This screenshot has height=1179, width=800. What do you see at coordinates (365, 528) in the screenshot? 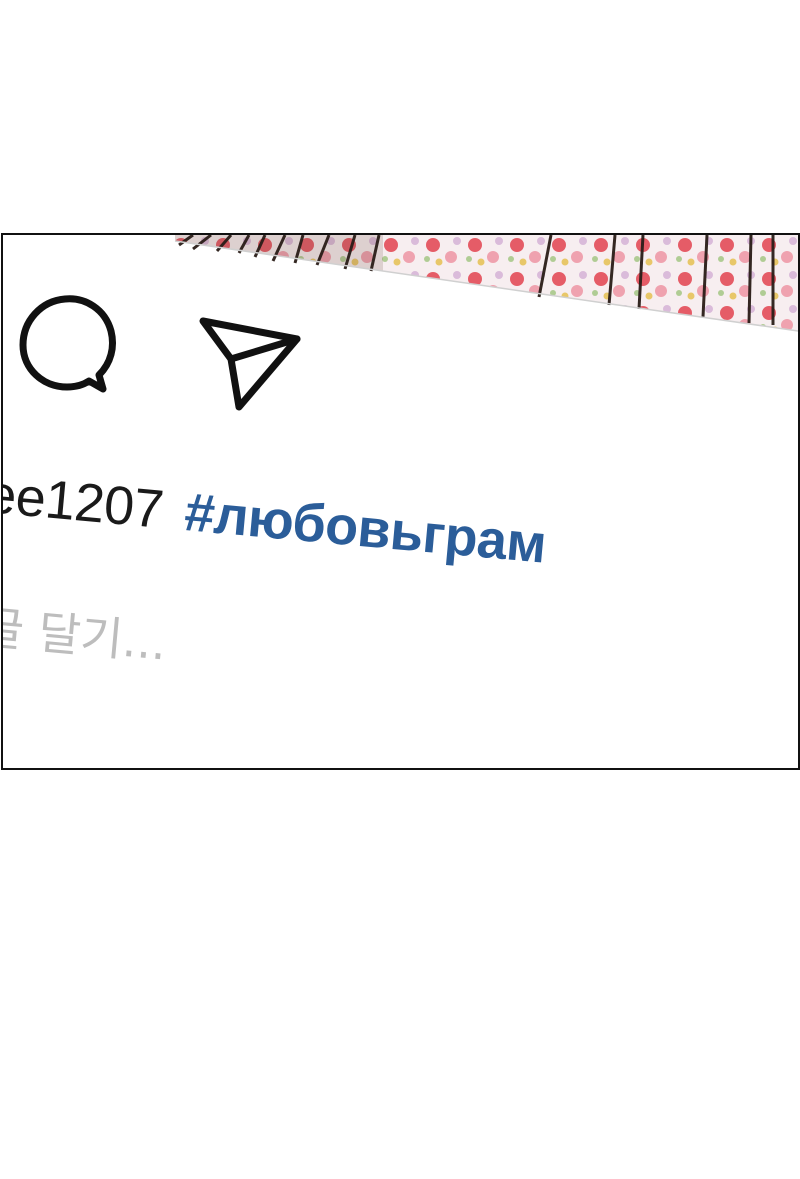
I see `hashtag-link: #любовьграм` at bounding box center [365, 528].